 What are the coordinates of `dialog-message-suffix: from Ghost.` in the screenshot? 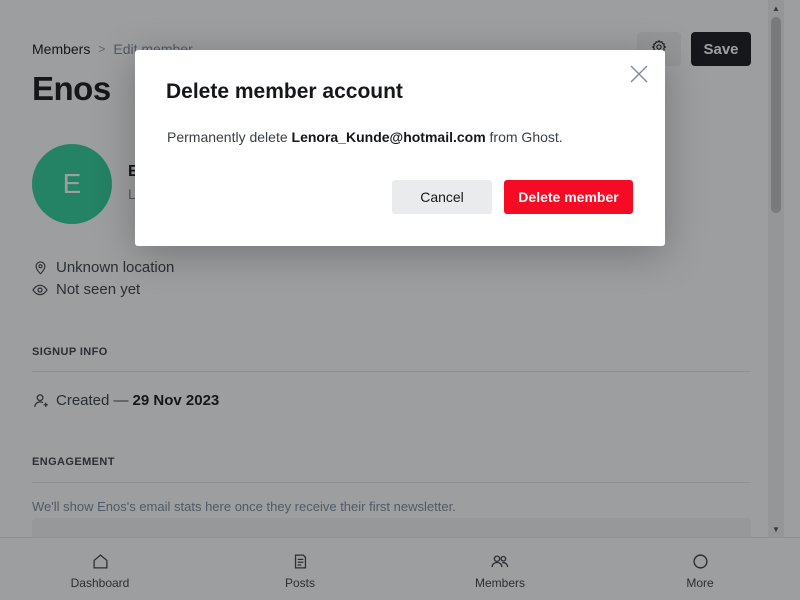 It's located at (526, 137).